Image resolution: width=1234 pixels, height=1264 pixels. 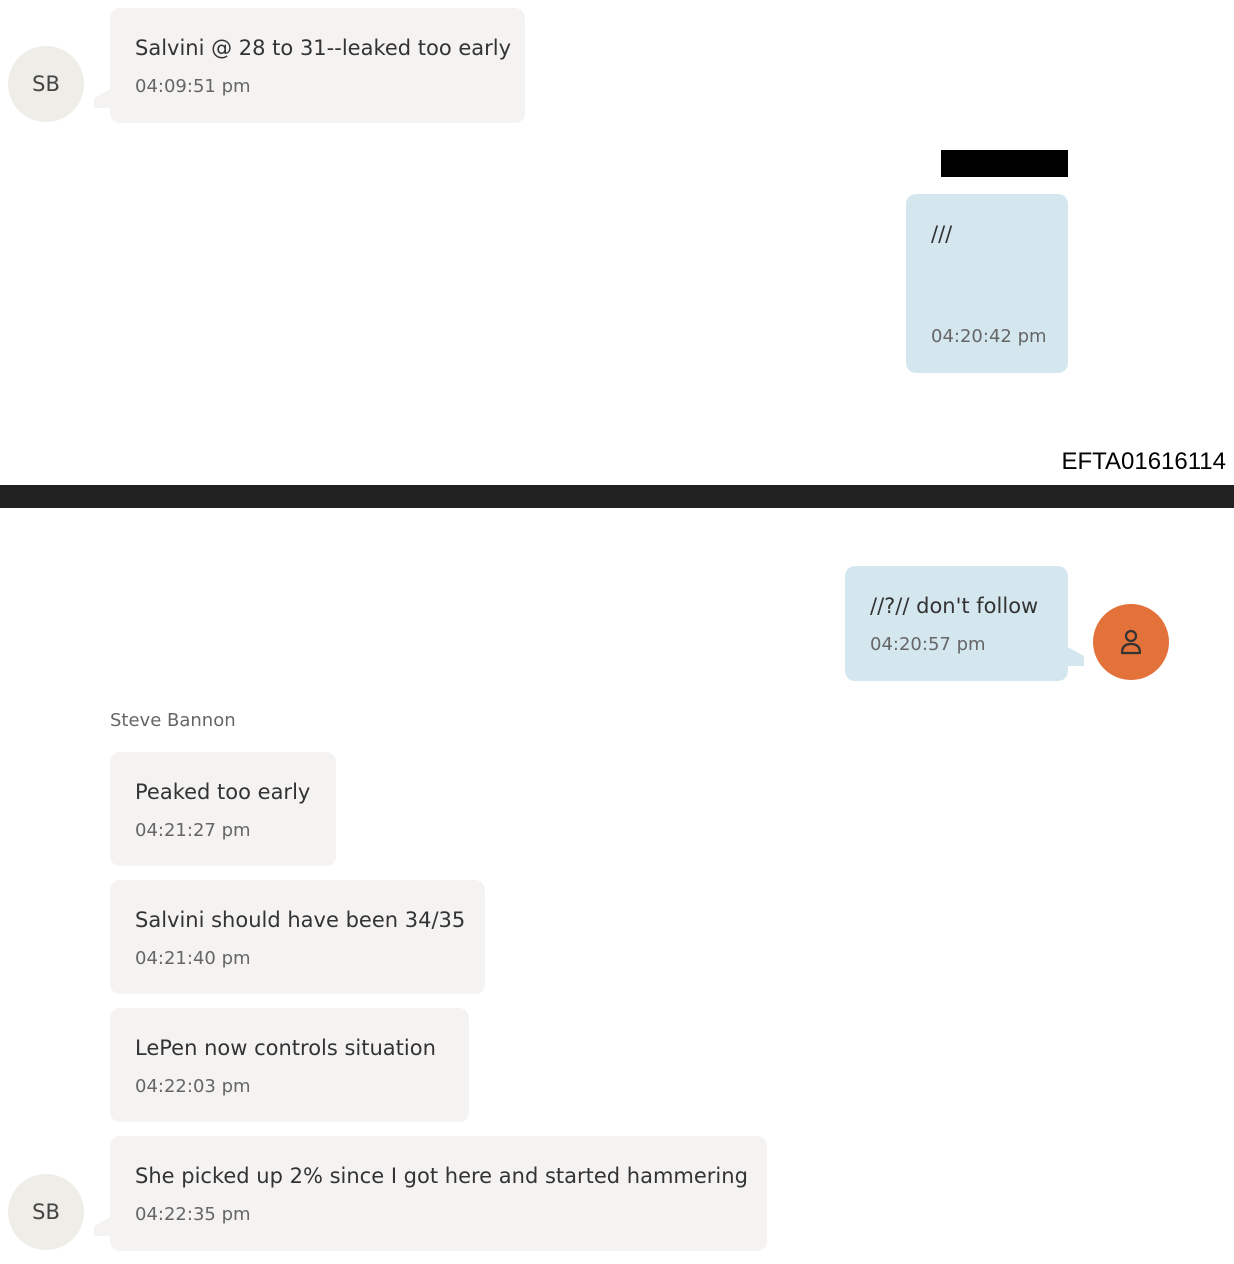 I want to click on message-text: Peaked too early, so click(x=223, y=792).